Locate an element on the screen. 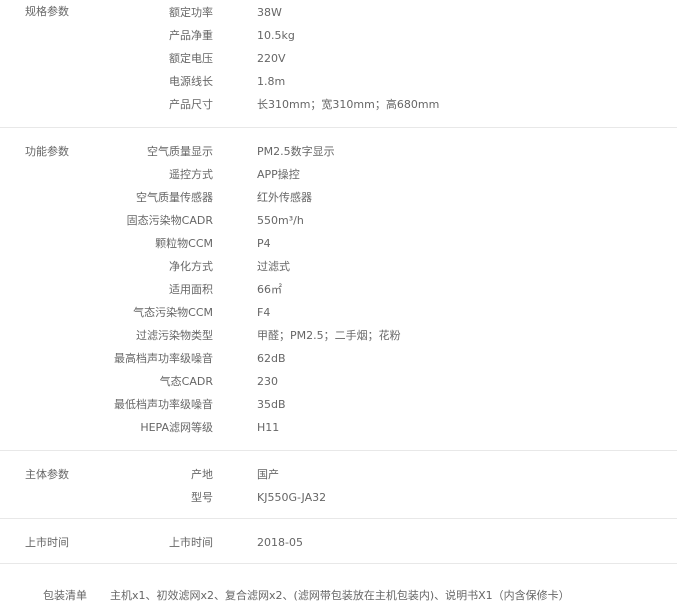  param-label: 颗粒物CCM is located at coordinates (184, 243).